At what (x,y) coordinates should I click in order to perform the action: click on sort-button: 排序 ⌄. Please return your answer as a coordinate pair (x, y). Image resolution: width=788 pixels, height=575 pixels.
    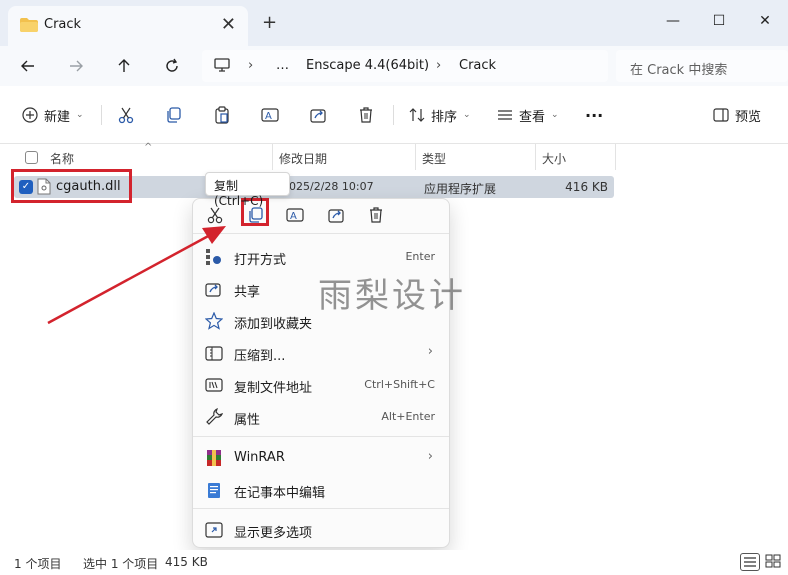
    Looking at the image, I should click on (440, 115).